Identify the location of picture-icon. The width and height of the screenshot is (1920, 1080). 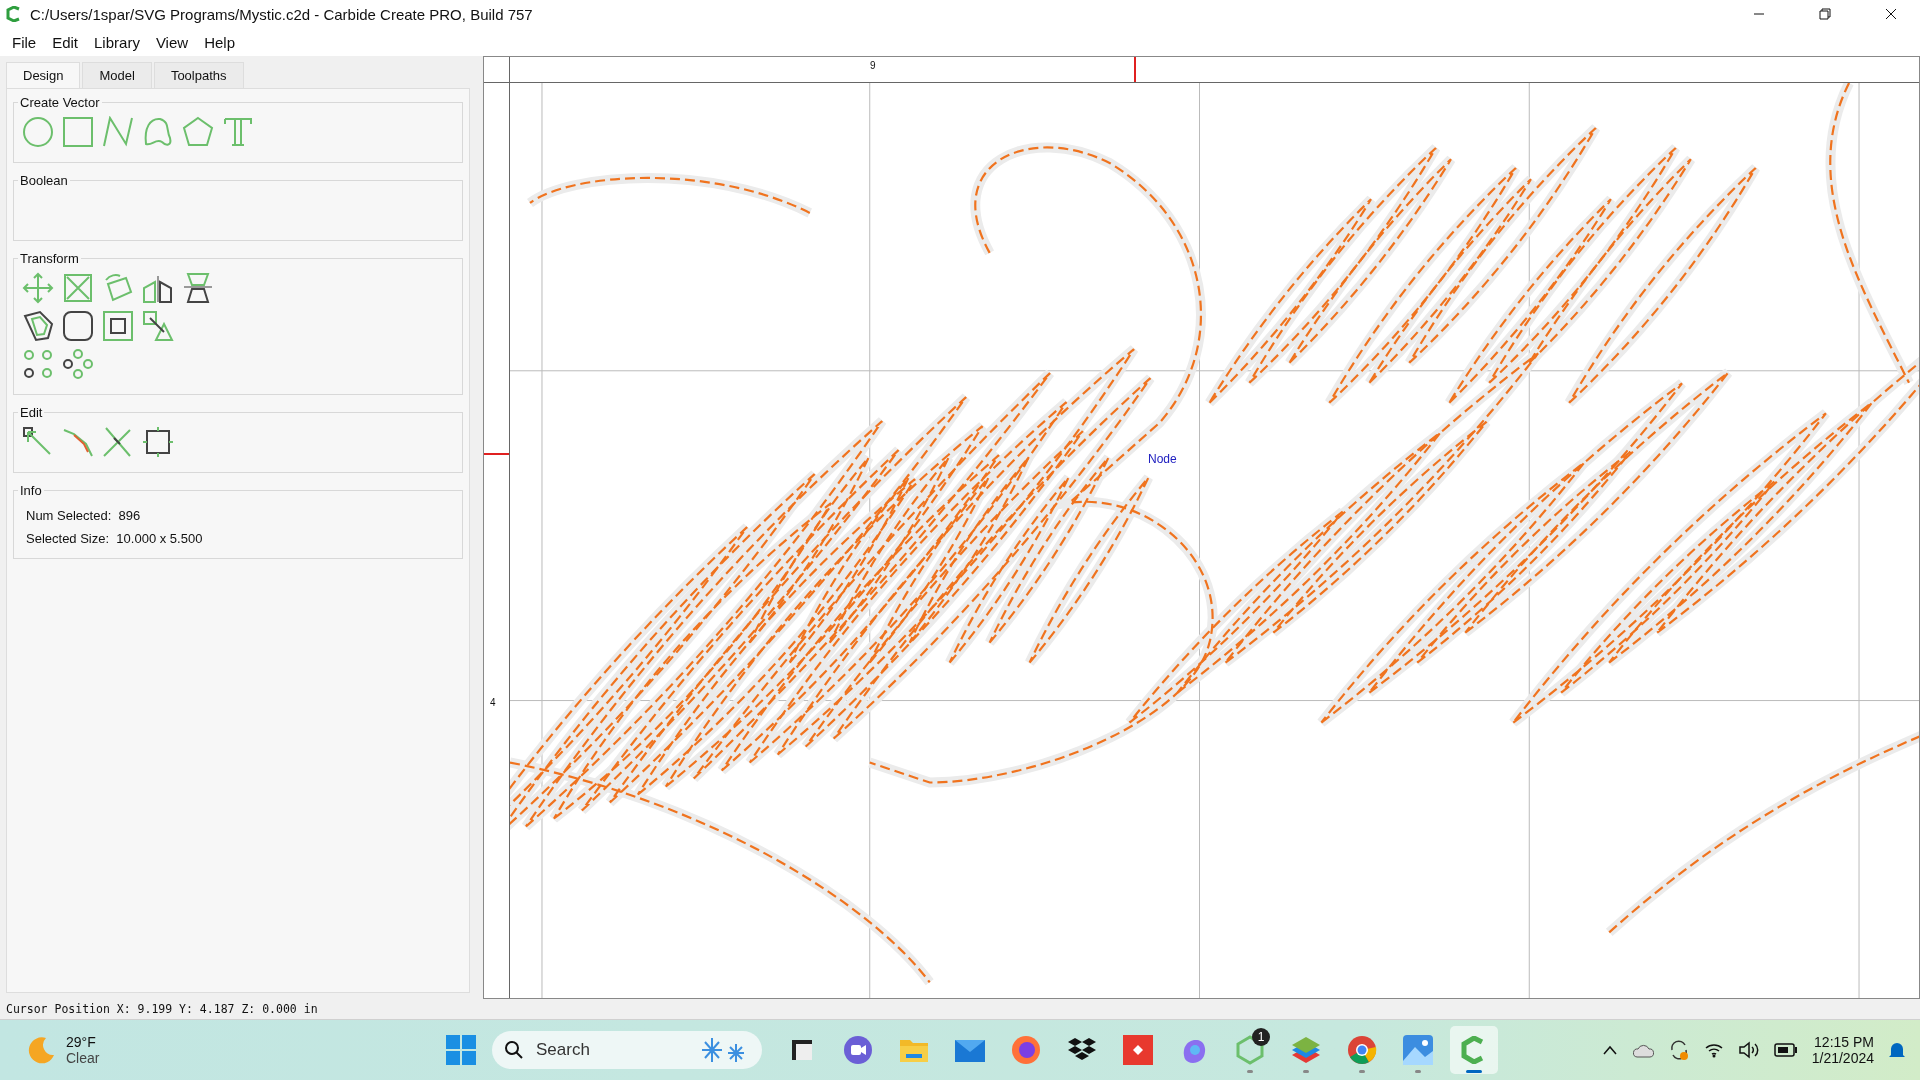
(1418, 1050).